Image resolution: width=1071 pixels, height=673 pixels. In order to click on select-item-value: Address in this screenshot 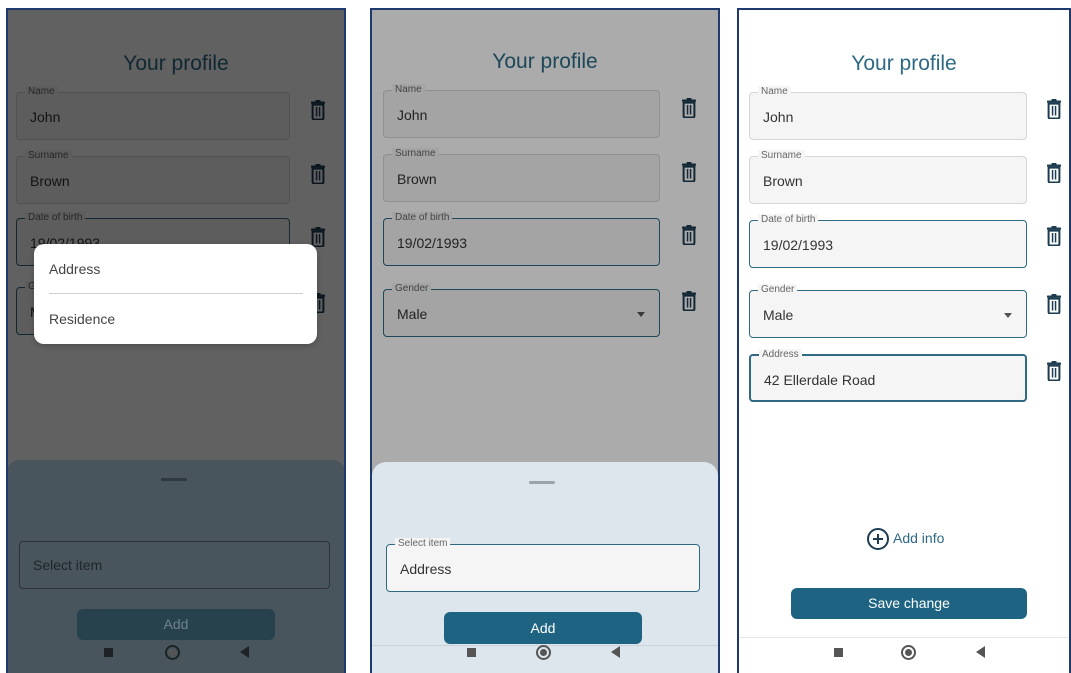, I will do `click(426, 569)`.